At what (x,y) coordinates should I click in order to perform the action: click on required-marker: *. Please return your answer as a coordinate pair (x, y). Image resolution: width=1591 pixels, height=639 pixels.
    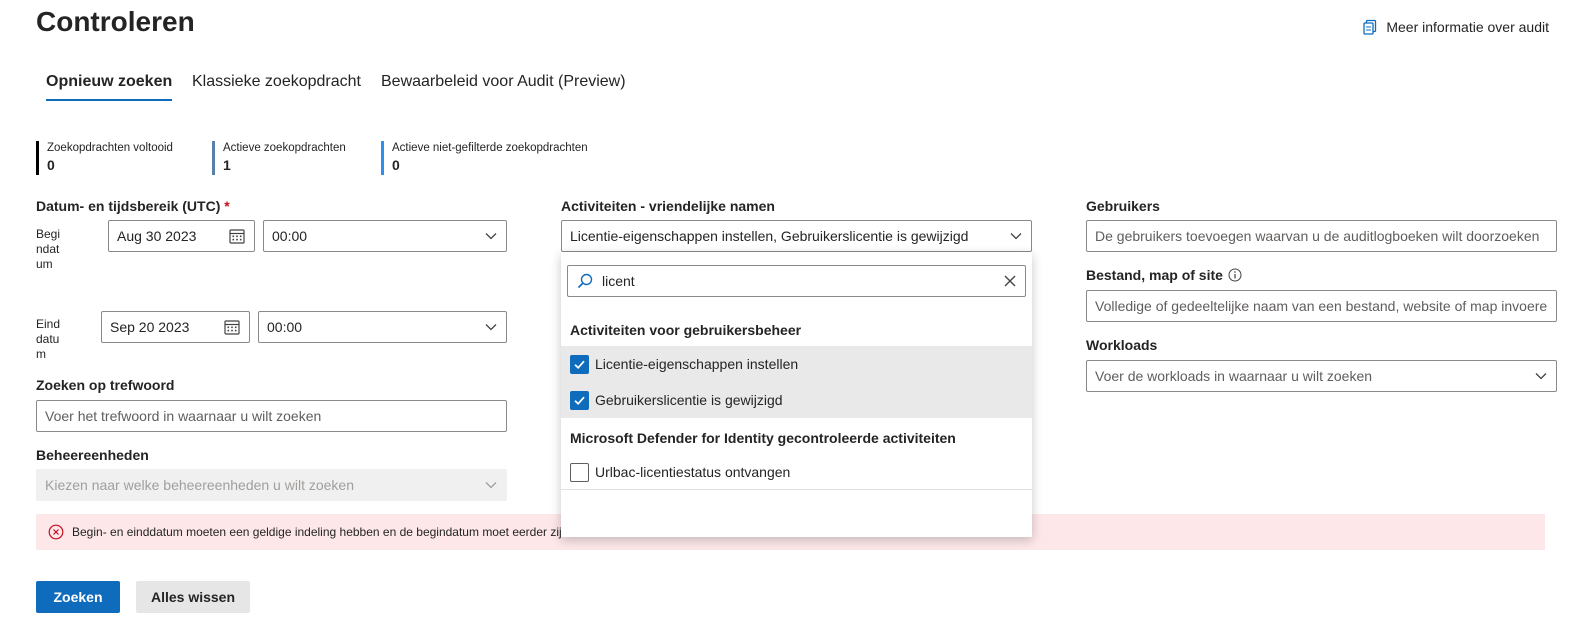
    Looking at the image, I should click on (227, 206).